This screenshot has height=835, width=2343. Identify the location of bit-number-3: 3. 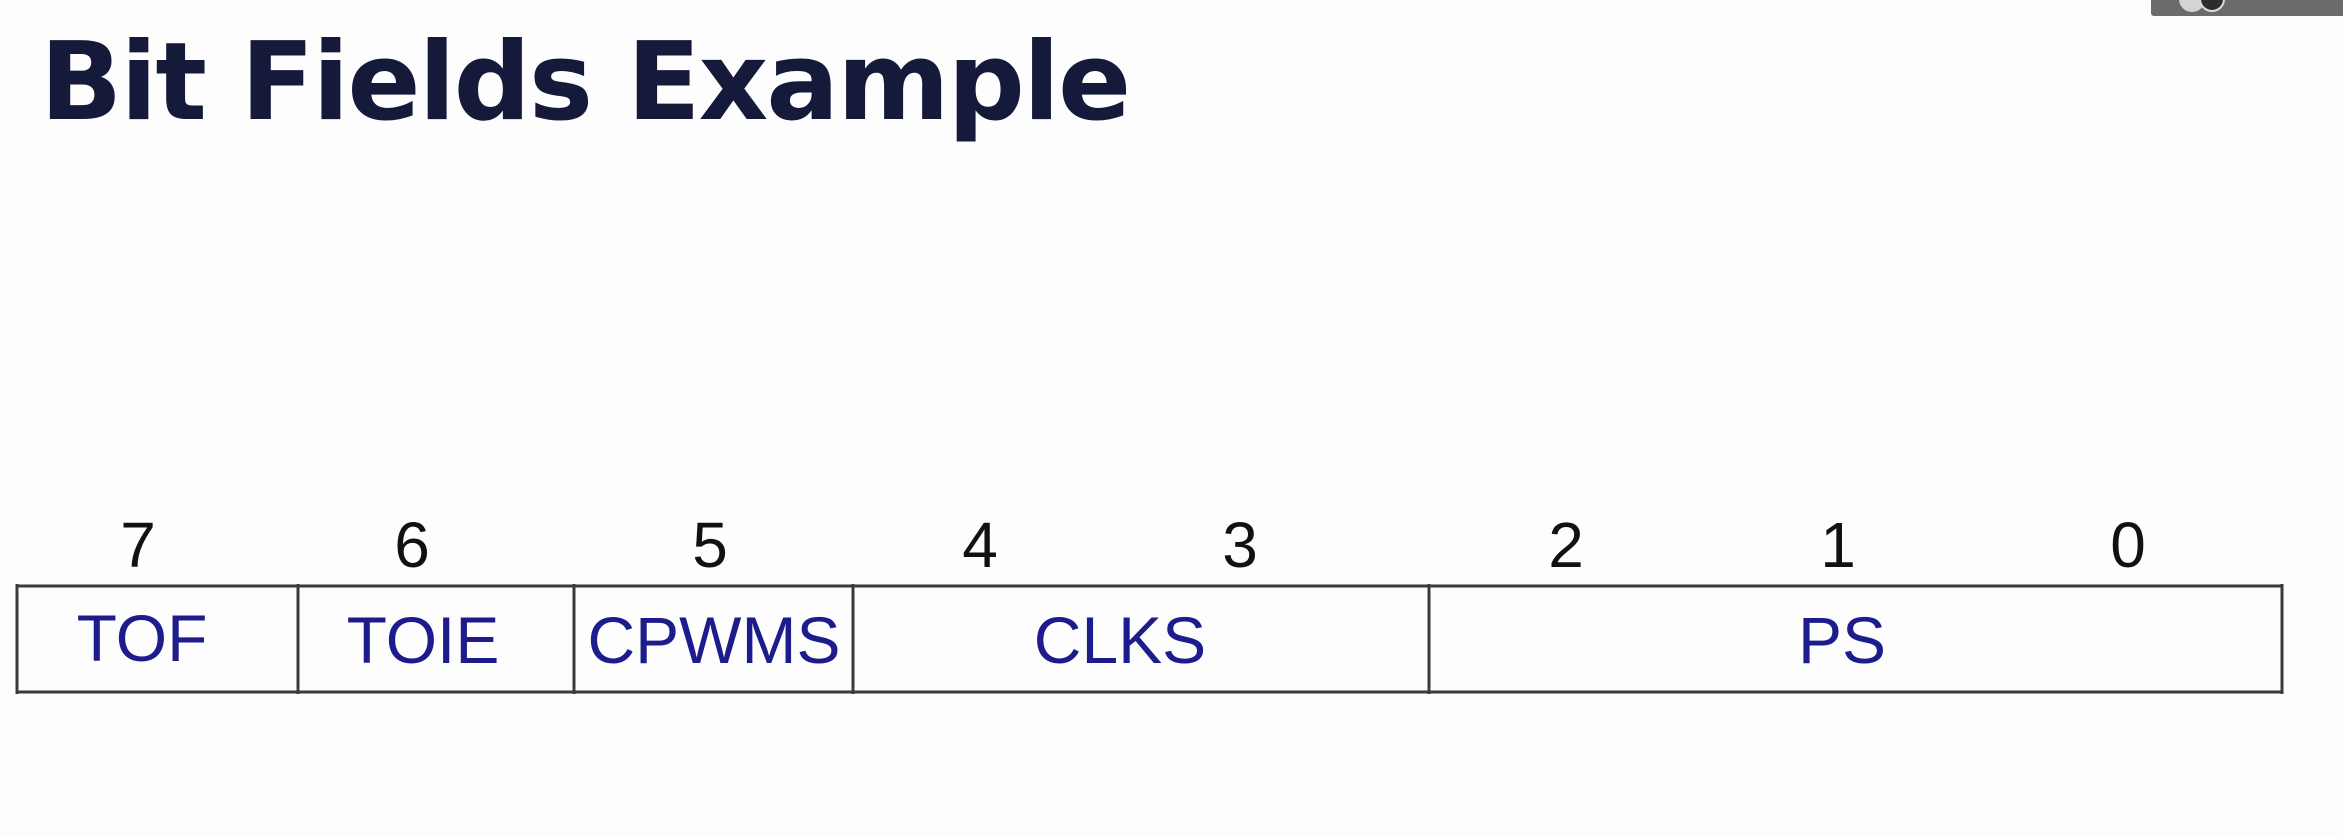
(1240, 545).